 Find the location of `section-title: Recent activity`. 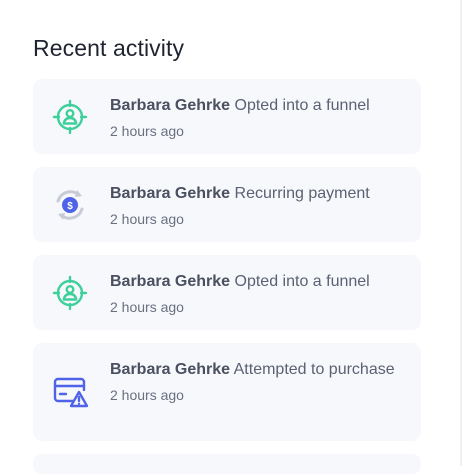

section-title: Recent activity is located at coordinates (109, 48).